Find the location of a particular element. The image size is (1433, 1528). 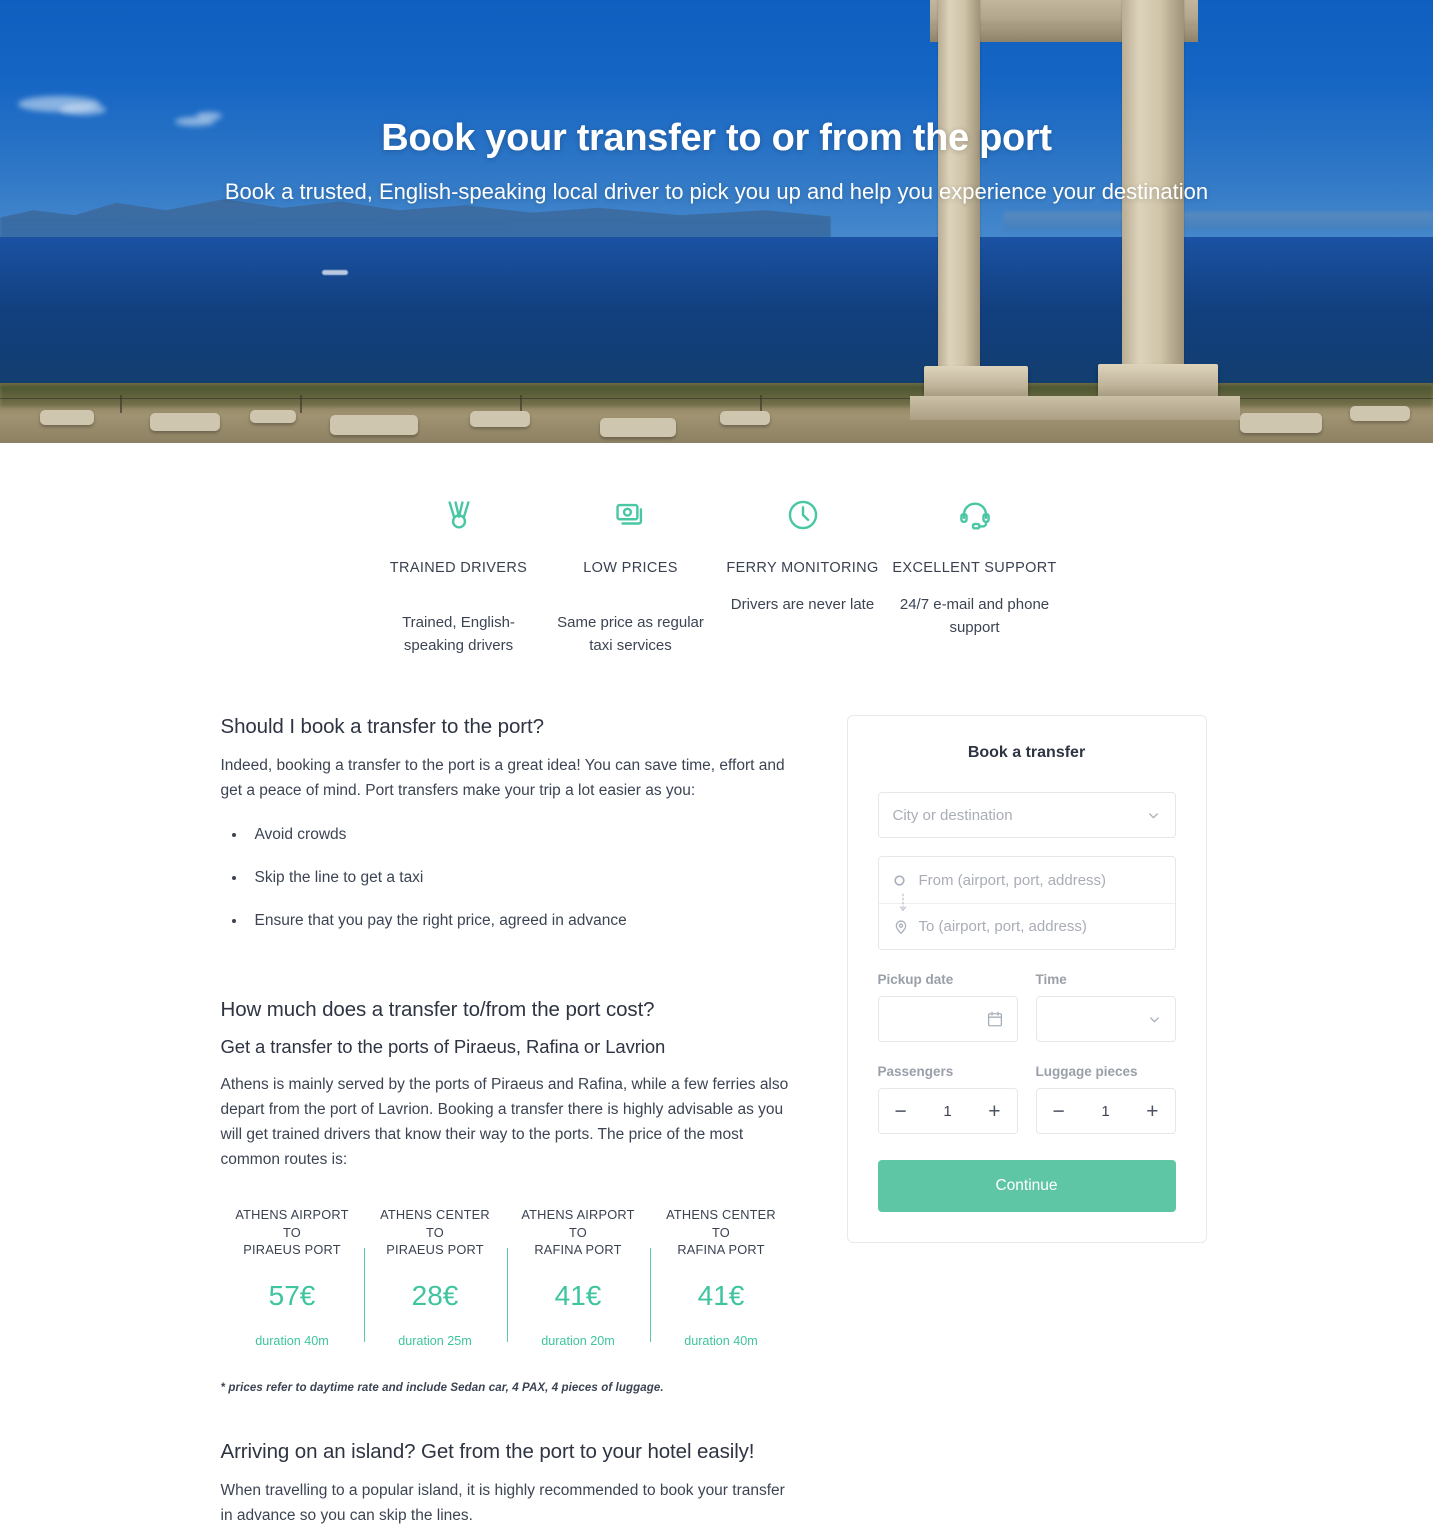

passengers-luggage-row: Passengers − 1 + Luggage pieces − 1 + is located at coordinates (1026, 1088).